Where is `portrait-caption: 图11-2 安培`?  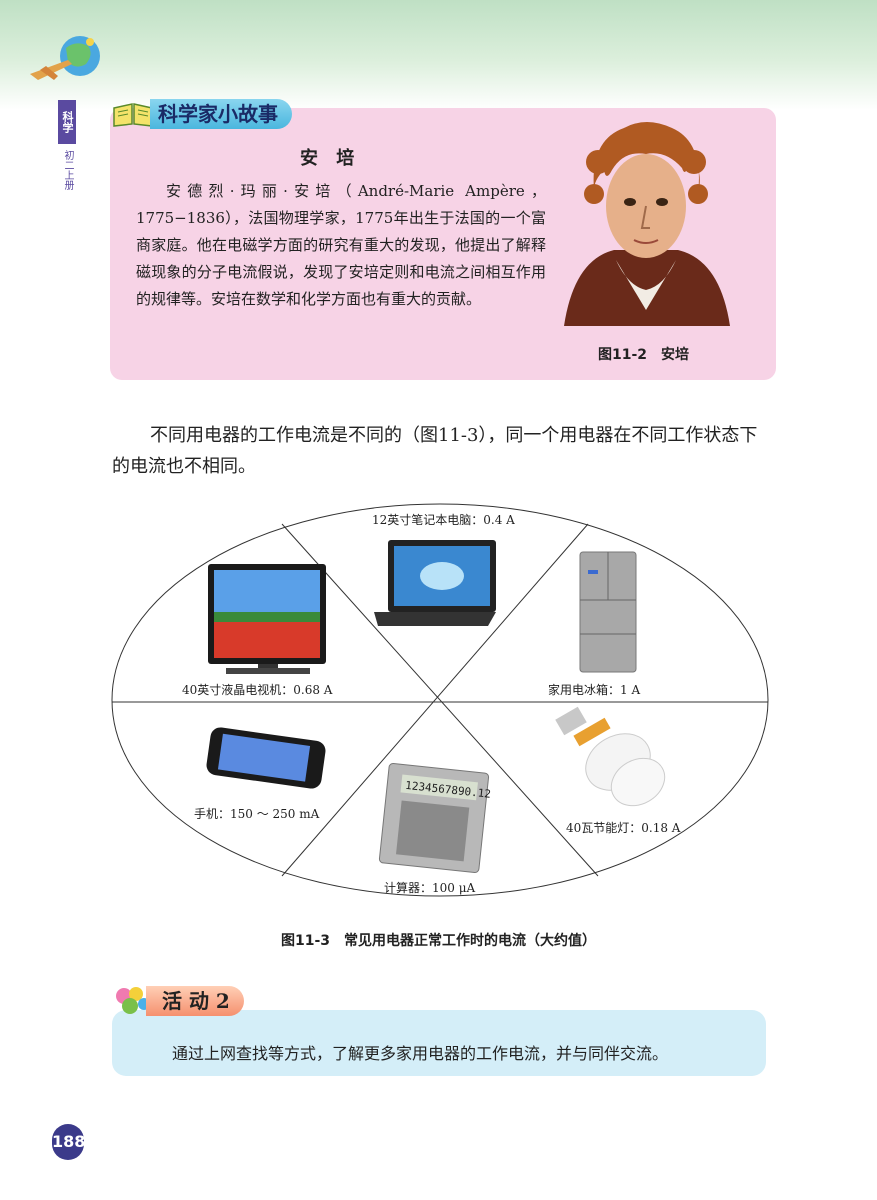
portrait-caption: 图11-2 安培 is located at coordinates (644, 355).